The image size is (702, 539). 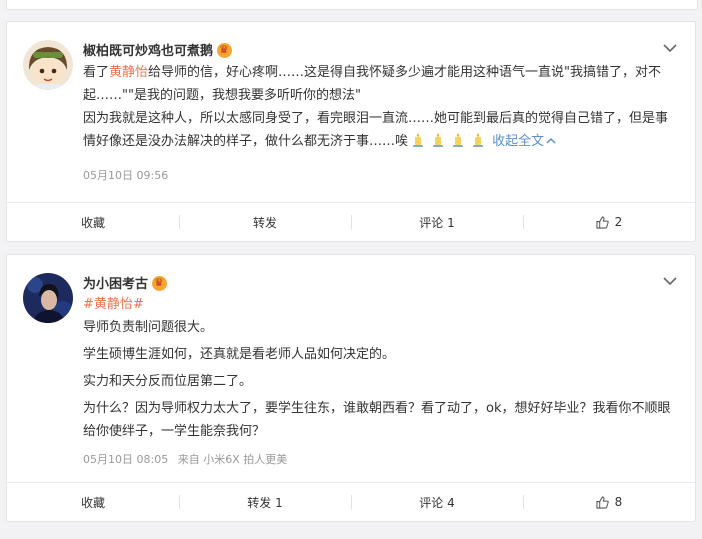 I want to click on post-action-bar: 收藏 转发 评论 1 2, so click(x=351, y=221).